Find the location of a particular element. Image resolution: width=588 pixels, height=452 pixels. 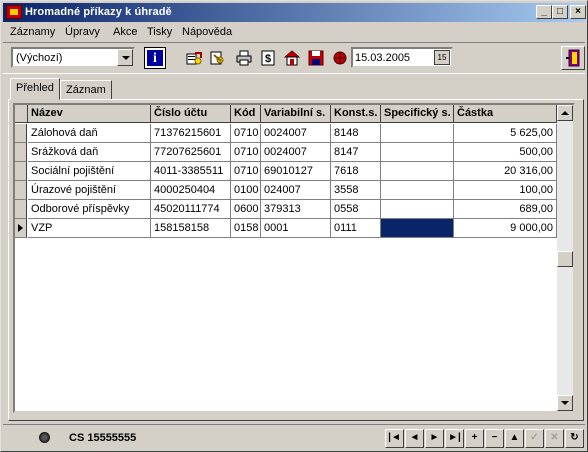

save-button is located at coordinates (316, 58).